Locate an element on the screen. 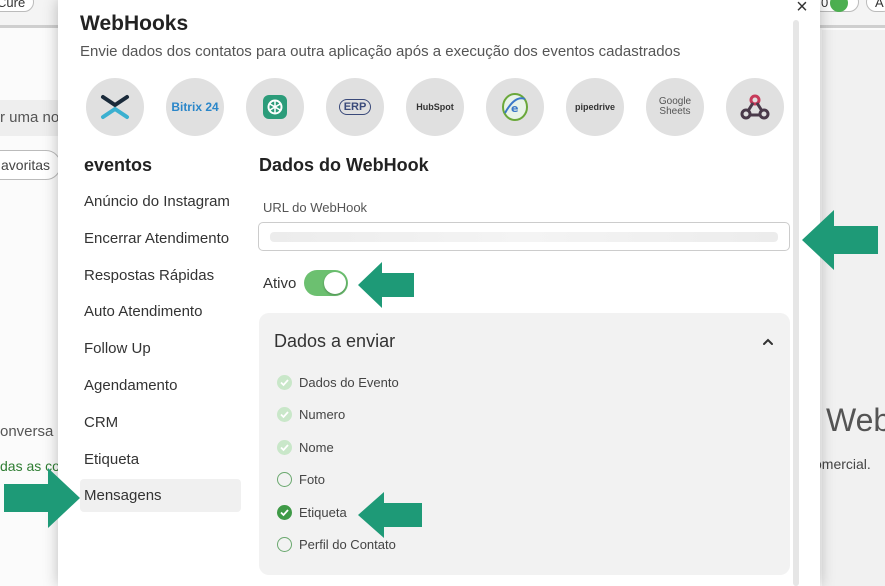 The image size is (885, 586). url-redacted-value is located at coordinates (524, 237).